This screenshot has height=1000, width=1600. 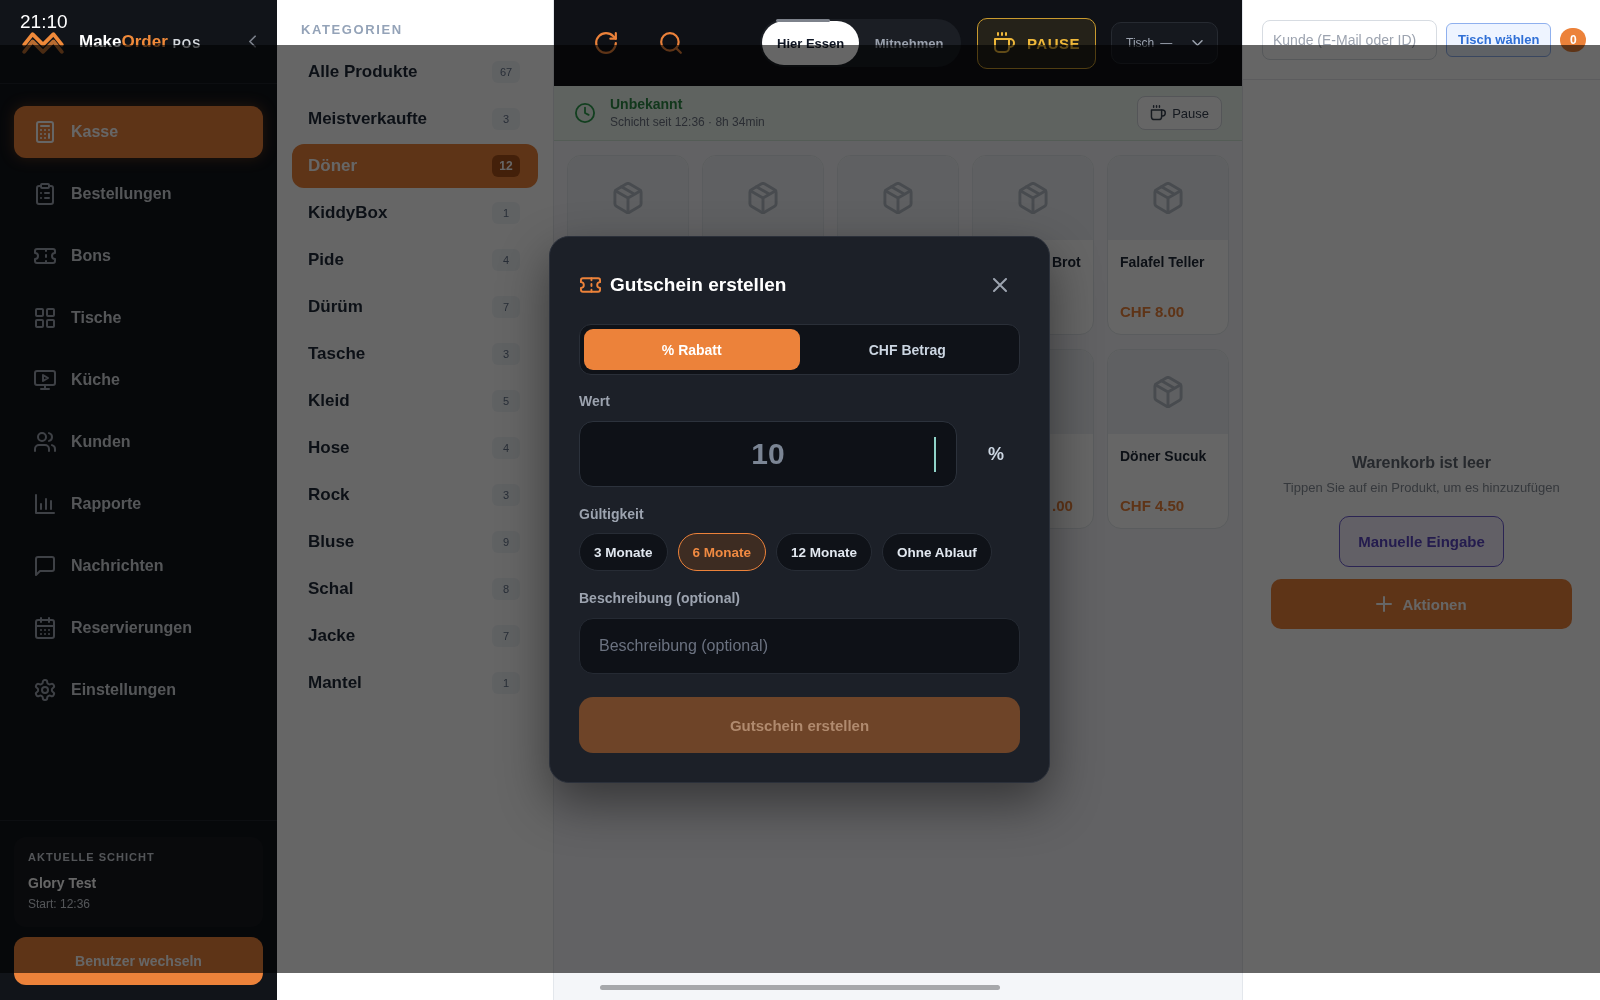 What do you see at coordinates (415, 72) in the screenshot?
I see `category-item: Alle Produkte 67` at bounding box center [415, 72].